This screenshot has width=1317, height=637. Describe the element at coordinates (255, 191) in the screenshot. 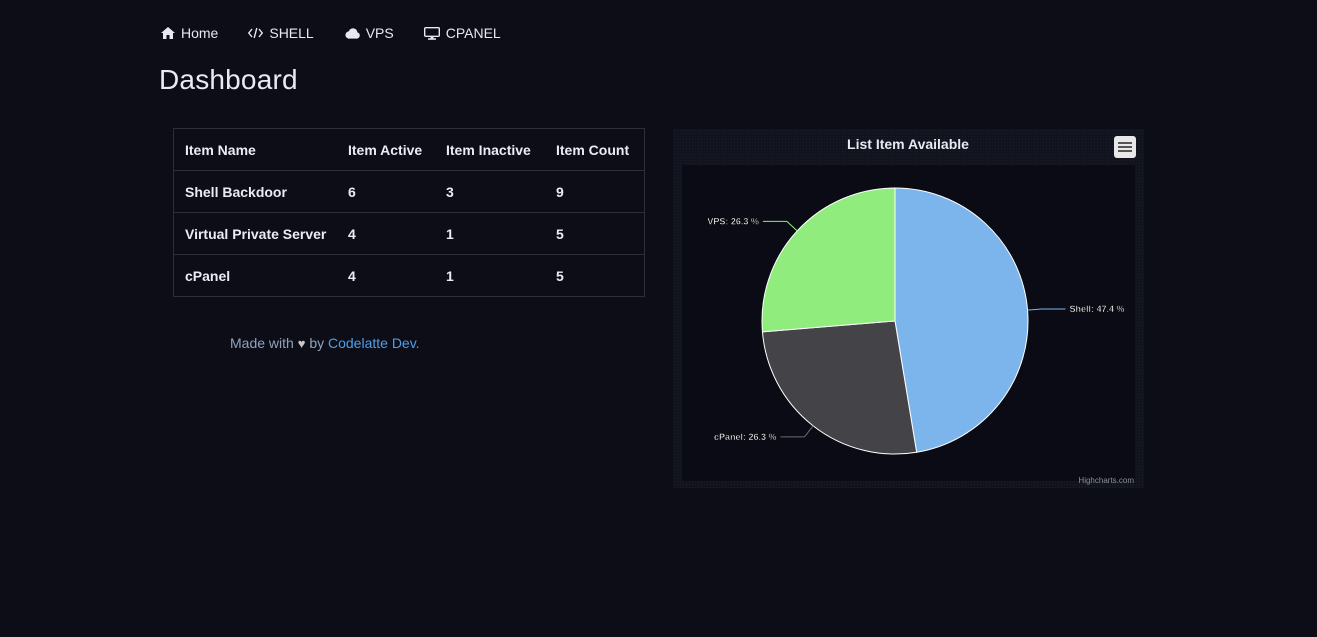

I see `cell-item-name: Shell Backdoor` at that location.